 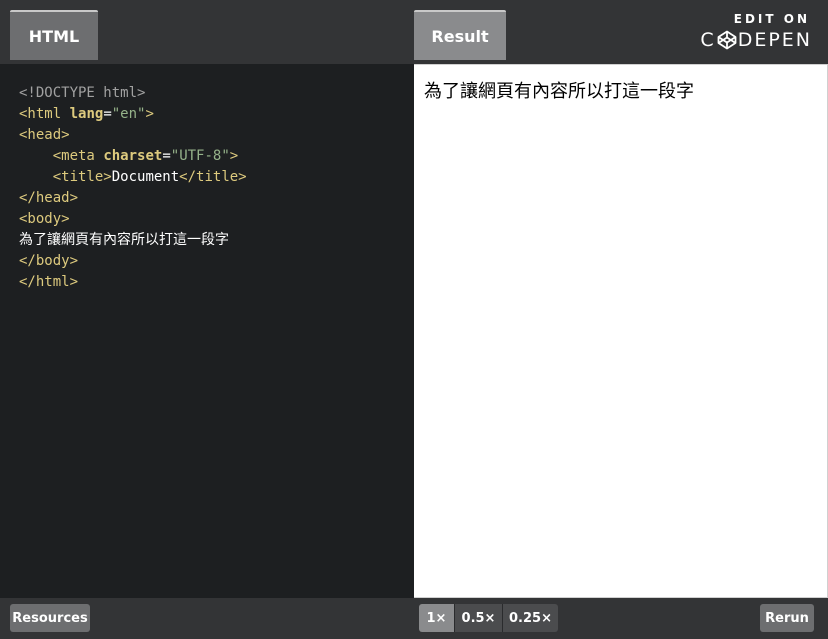 I want to click on zoom-0.5x-button: 0.5×, so click(x=479, y=618).